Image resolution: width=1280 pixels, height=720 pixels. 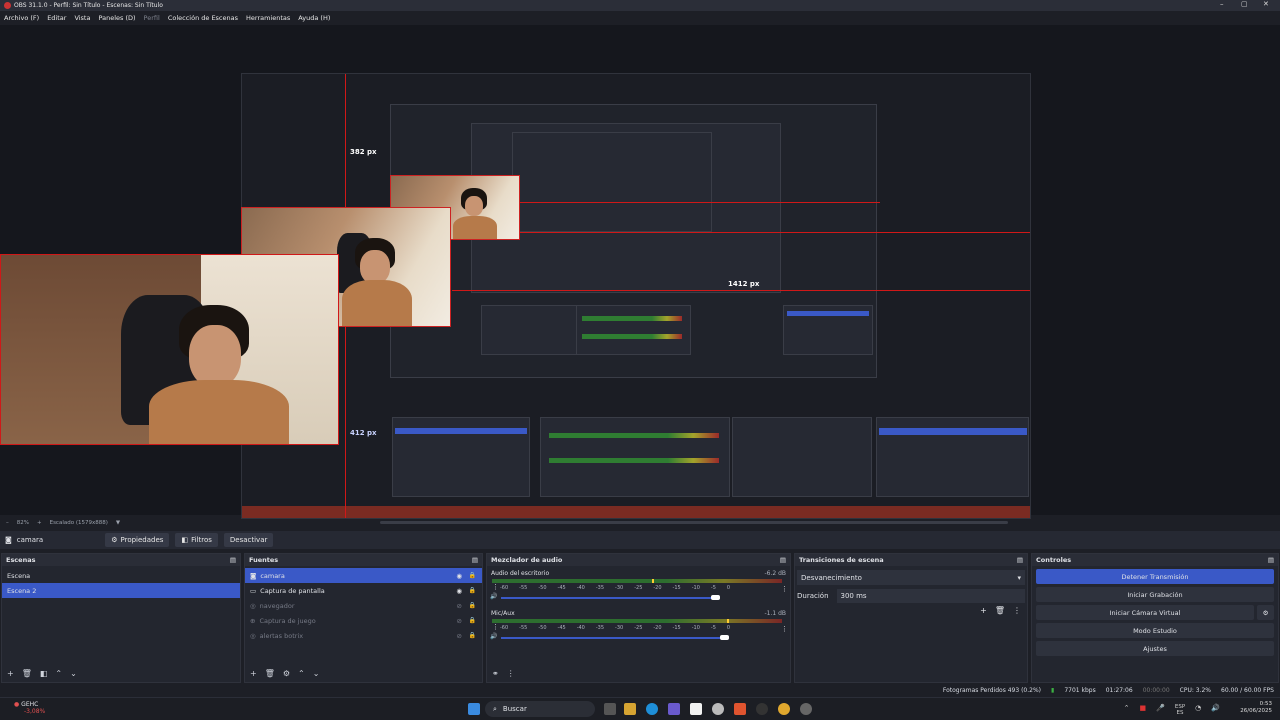 I want to click on menu-help: Ayuda (H), so click(x=314, y=18).